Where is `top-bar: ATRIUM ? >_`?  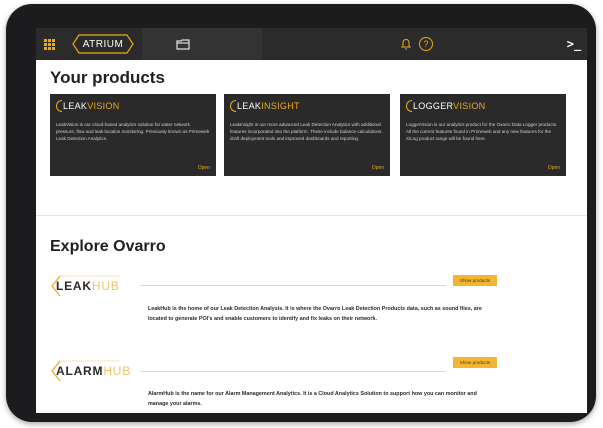 top-bar: ATRIUM ? >_ is located at coordinates (311, 44).